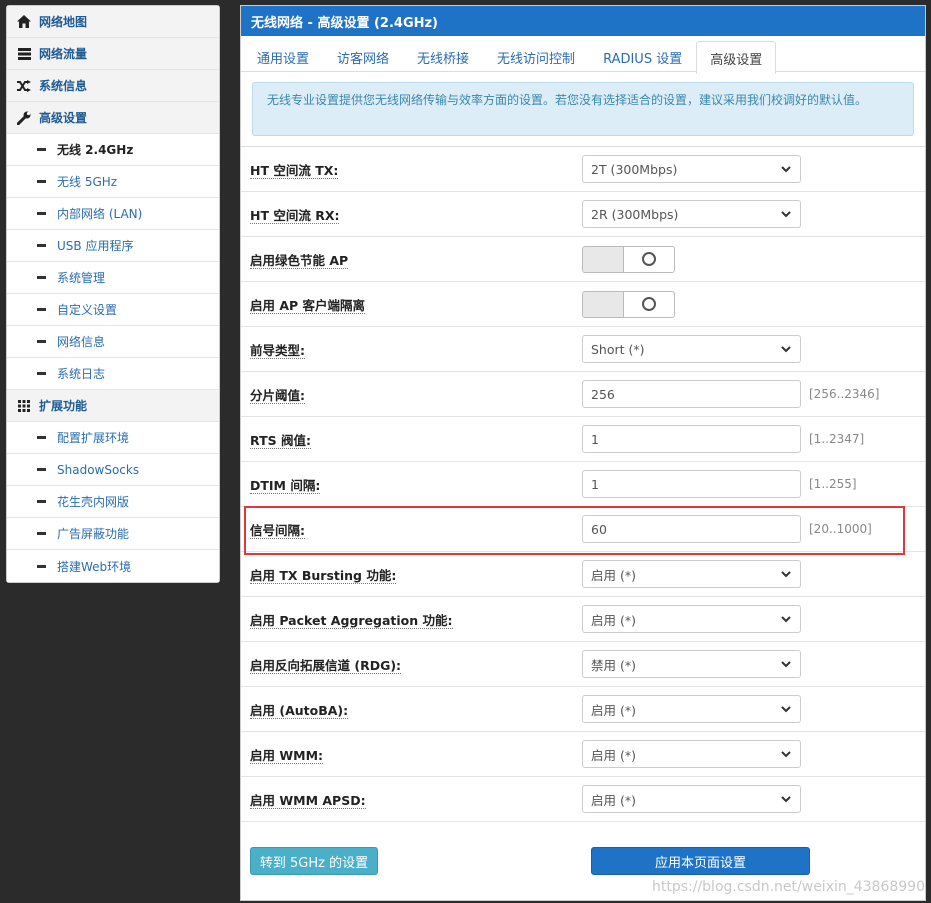  I want to click on setting-row: 启用 (AutoBA): 启用 (*), so click(583, 709).